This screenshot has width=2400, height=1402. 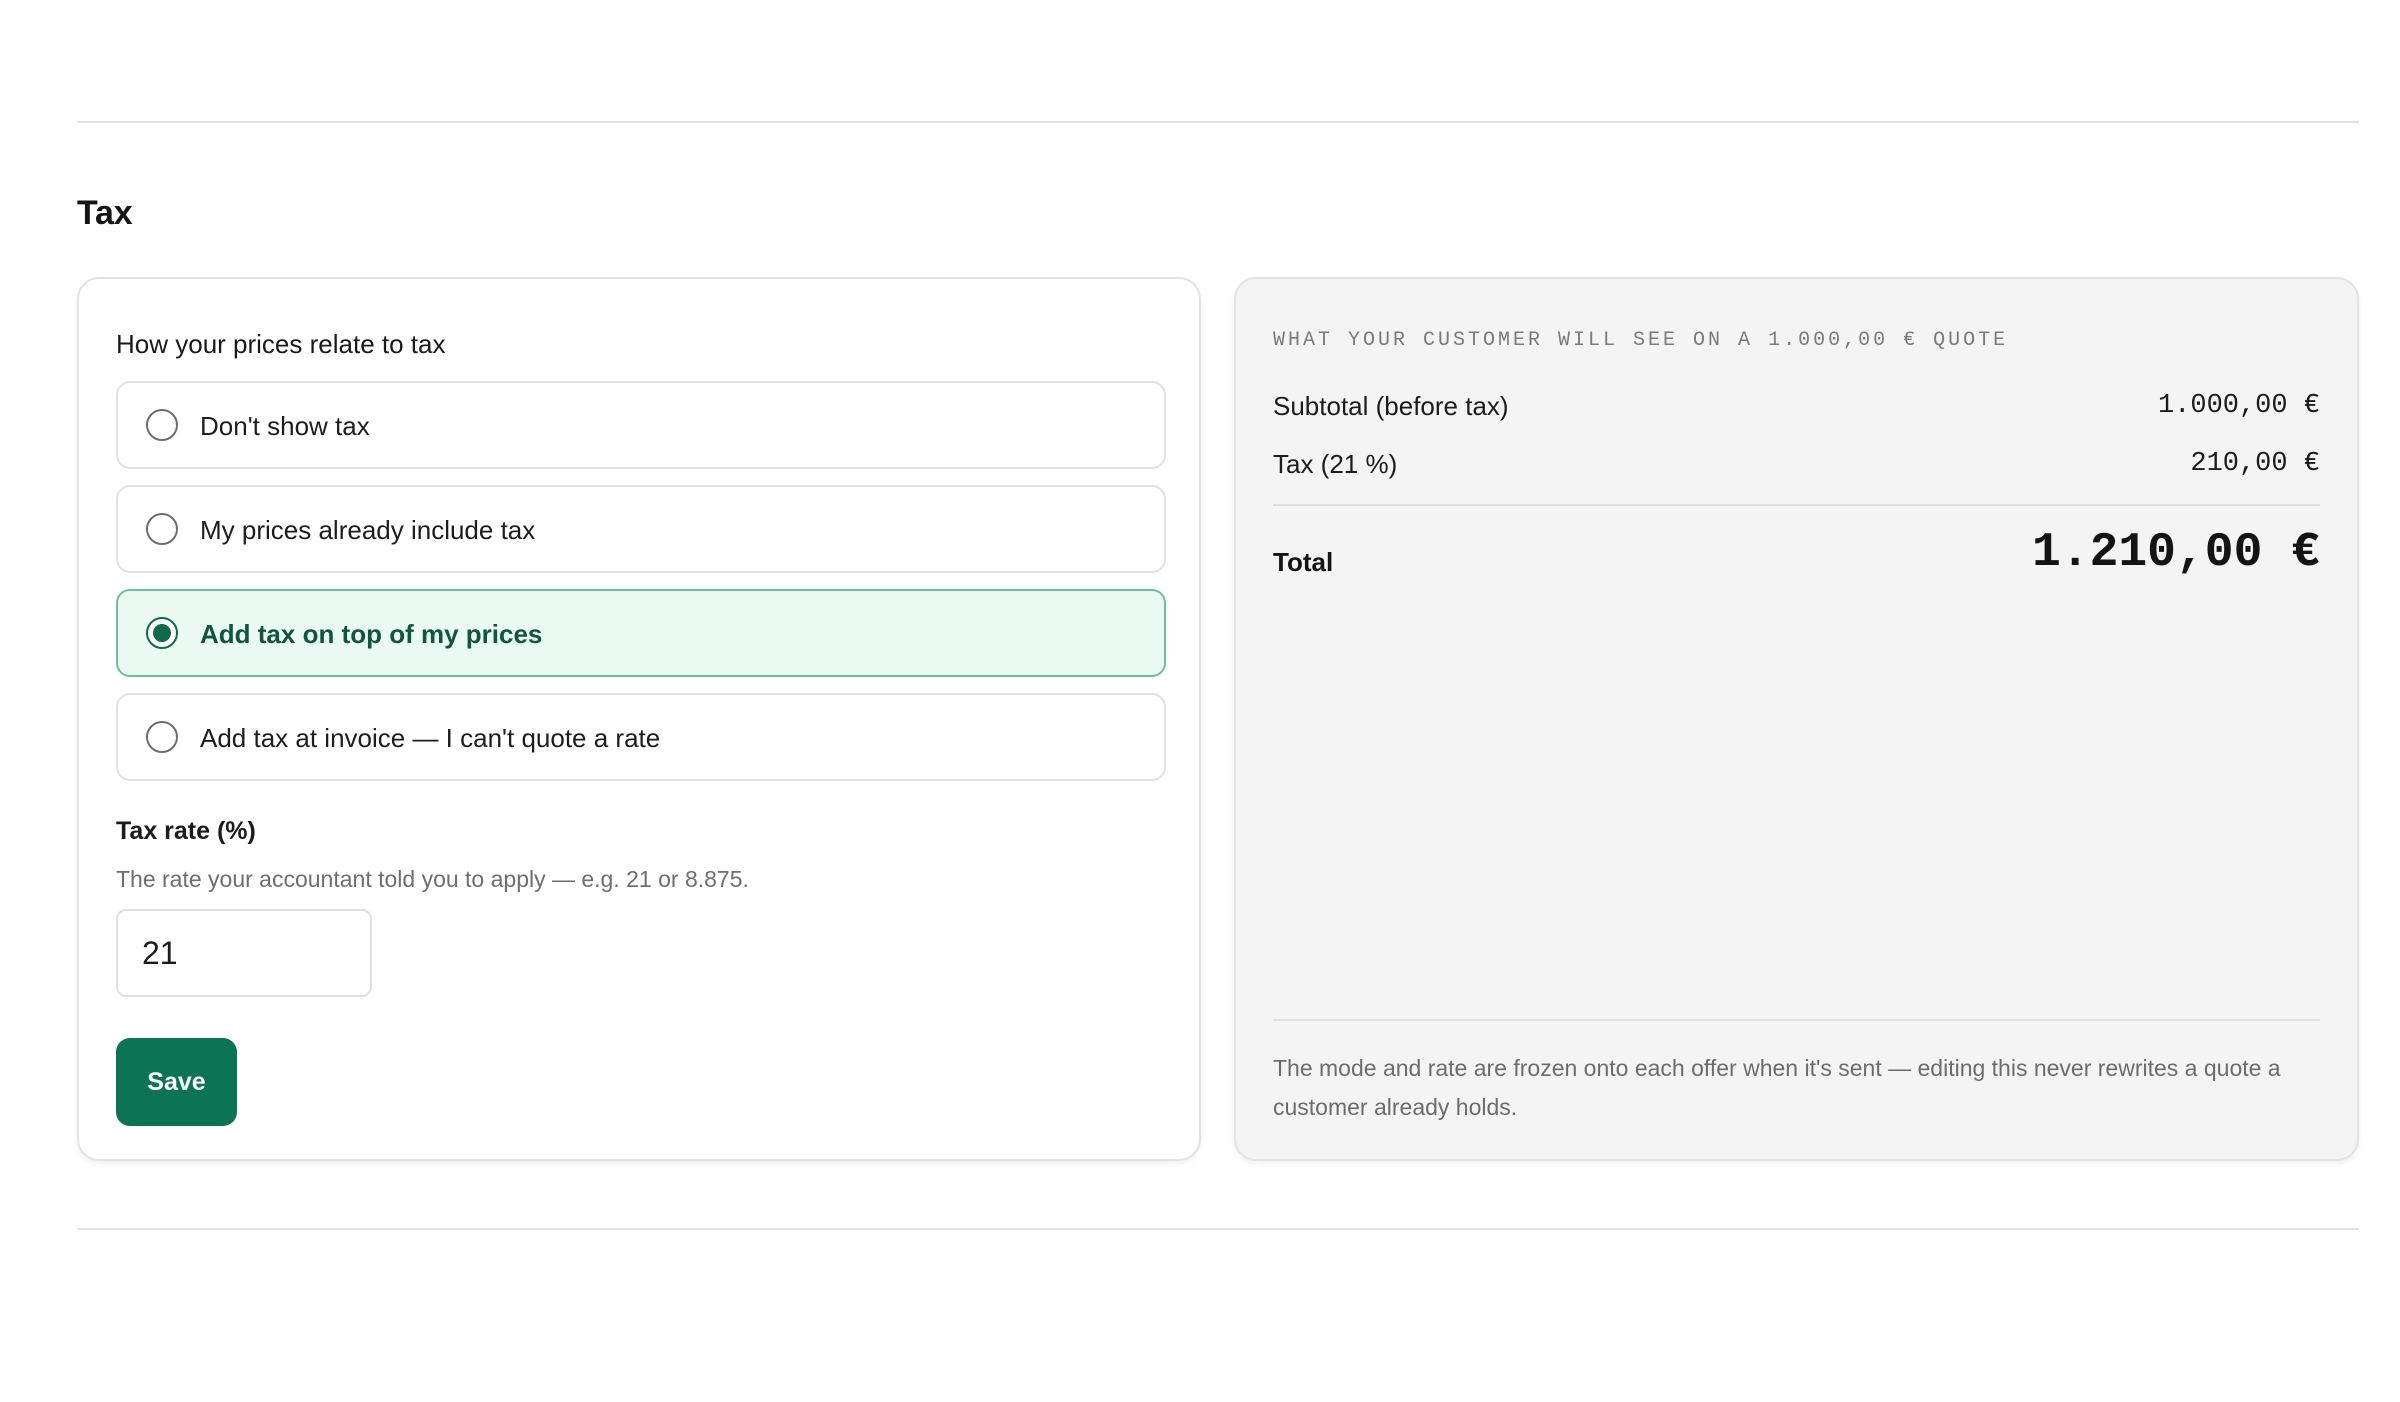 What do you see at coordinates (105, 213) in the screenshot?
I see `section-title: Tax` at bounding box center [105, 213].